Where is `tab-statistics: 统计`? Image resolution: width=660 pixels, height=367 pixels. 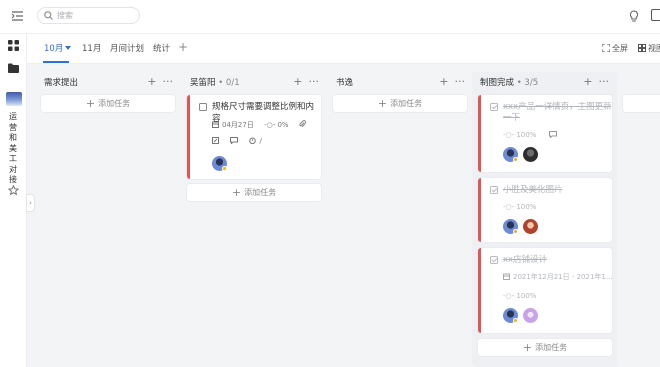
tab-statistics: 统计 is located at coordinates (161, 49).